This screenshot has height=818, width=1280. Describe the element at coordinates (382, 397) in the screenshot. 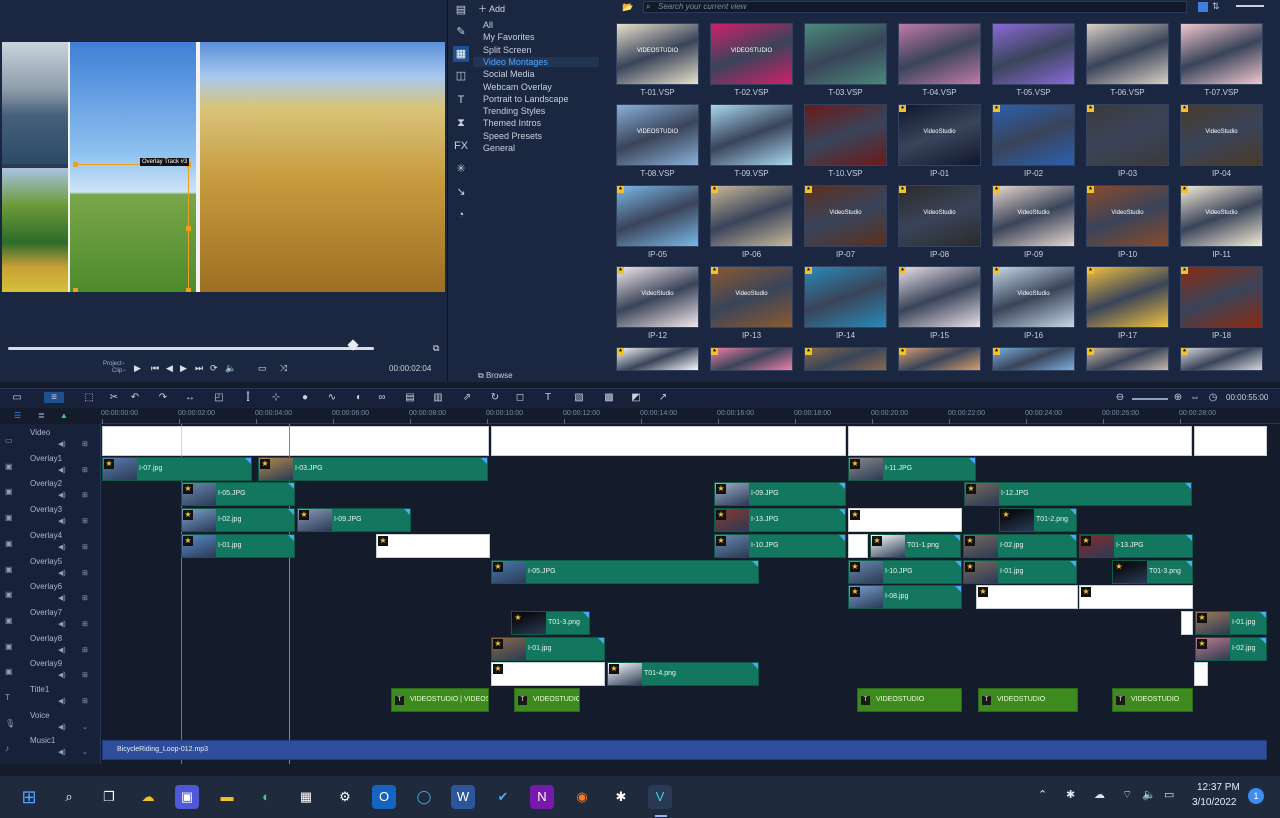

I see `link-icon: ∞` at that location.